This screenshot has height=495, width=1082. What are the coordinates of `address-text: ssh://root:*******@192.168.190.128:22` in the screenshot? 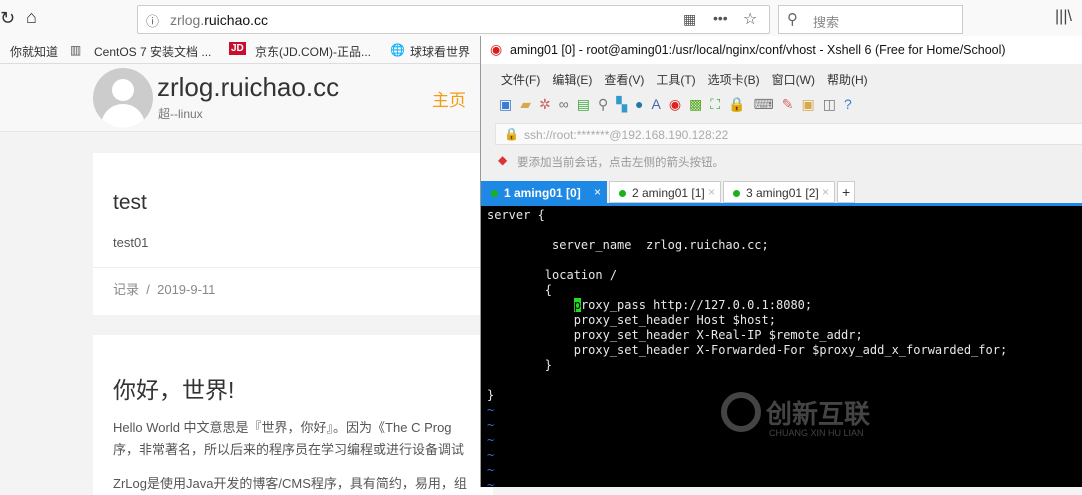 It's located at (626, 135).